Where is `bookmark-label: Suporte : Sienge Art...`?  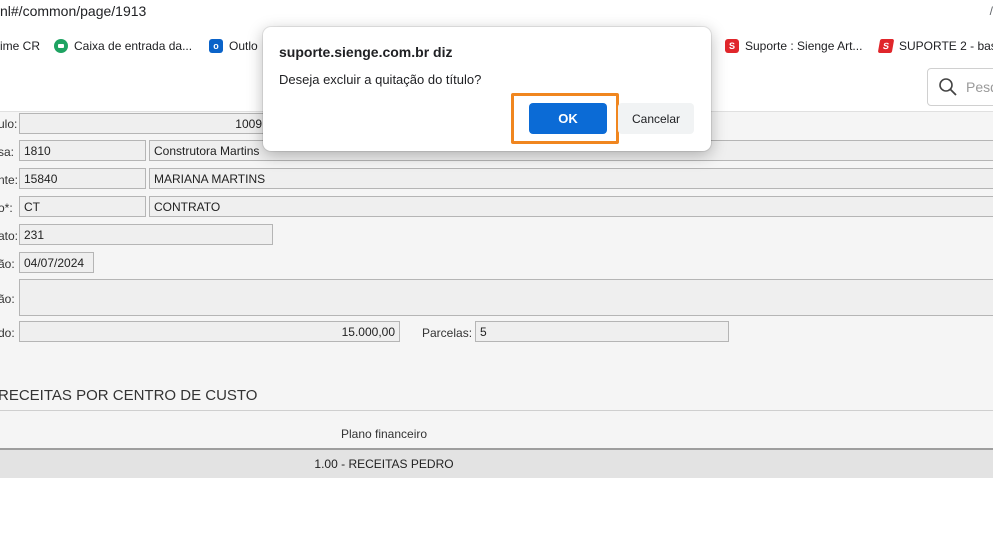
bookmark-label: Suporte : Sienge Art... is located at coordinates (804, 46).